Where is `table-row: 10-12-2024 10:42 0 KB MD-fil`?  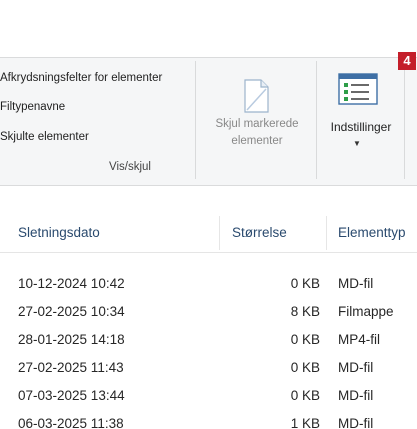
table-row: 10-12-2024 10:42 0 KB MD-fil is located at coordinates (208, 285).